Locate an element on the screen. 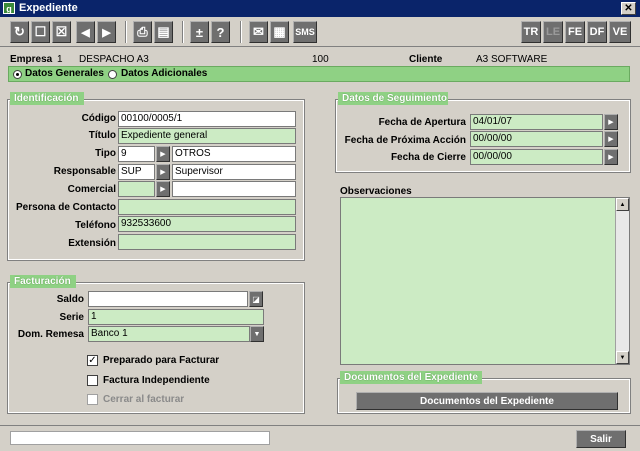  saldo-field is located at coordinates (168, 299).